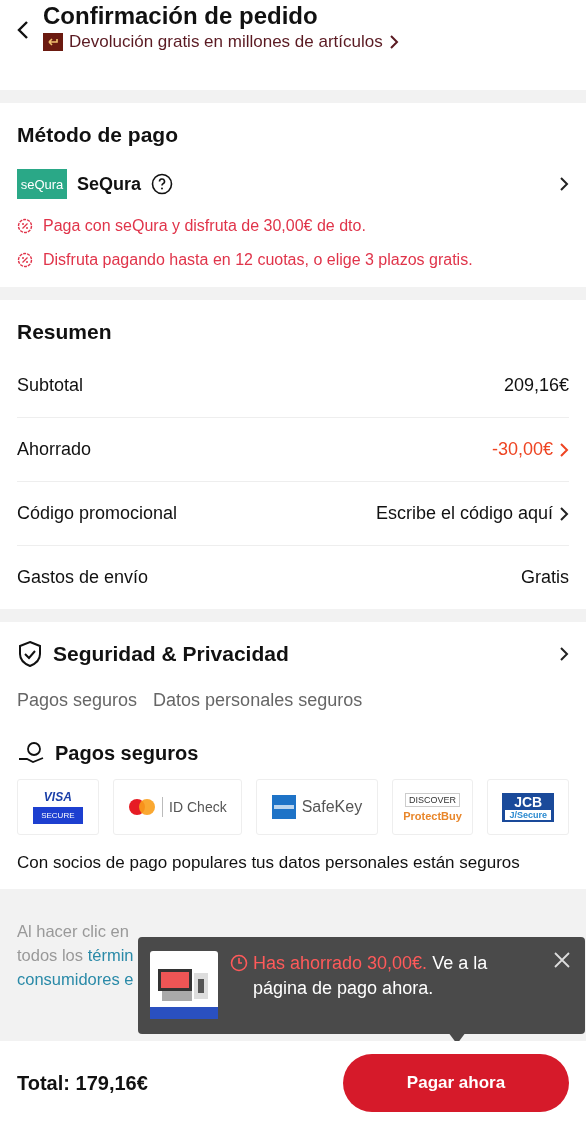  I want to click on terms-link: términ, so click(110, 955).